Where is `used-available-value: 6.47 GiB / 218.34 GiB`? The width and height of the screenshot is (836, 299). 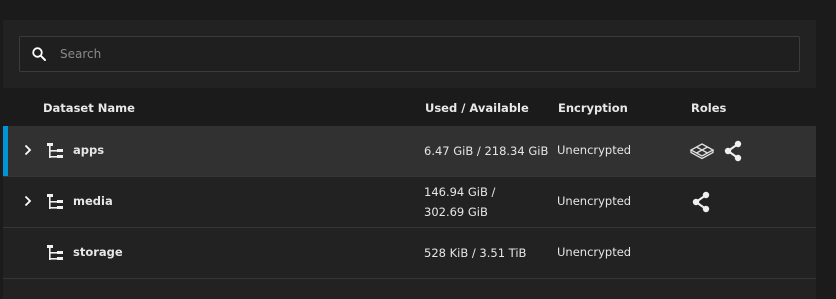 used-available-value: 6.47 GiB / 218.34 GiB is located at coordinates (486, 151).